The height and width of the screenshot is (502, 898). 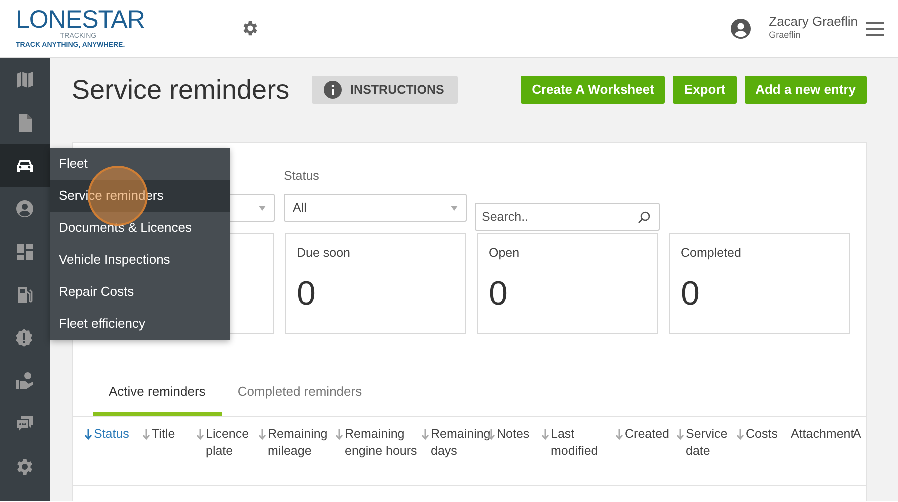 What do you see at coordinates (140, 228) in the screenshot?
I see `submenu-item: Documents & Licences` at bounding box center [140, 228].